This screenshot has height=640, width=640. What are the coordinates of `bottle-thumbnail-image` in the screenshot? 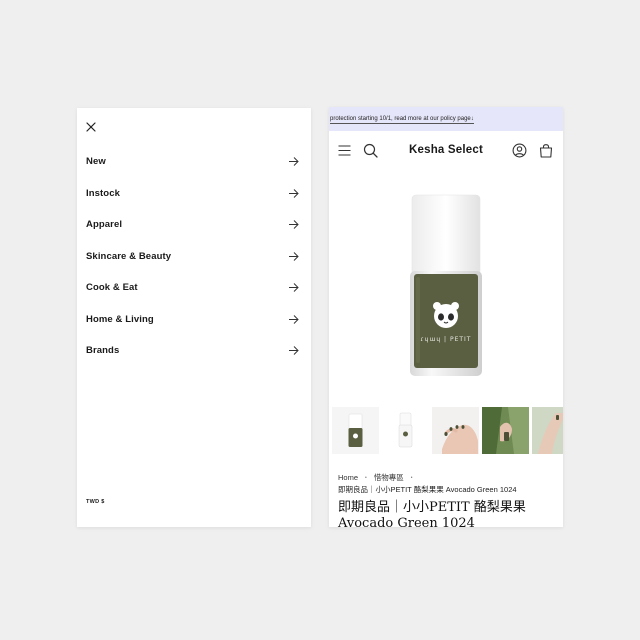 It's located at (355, 430).